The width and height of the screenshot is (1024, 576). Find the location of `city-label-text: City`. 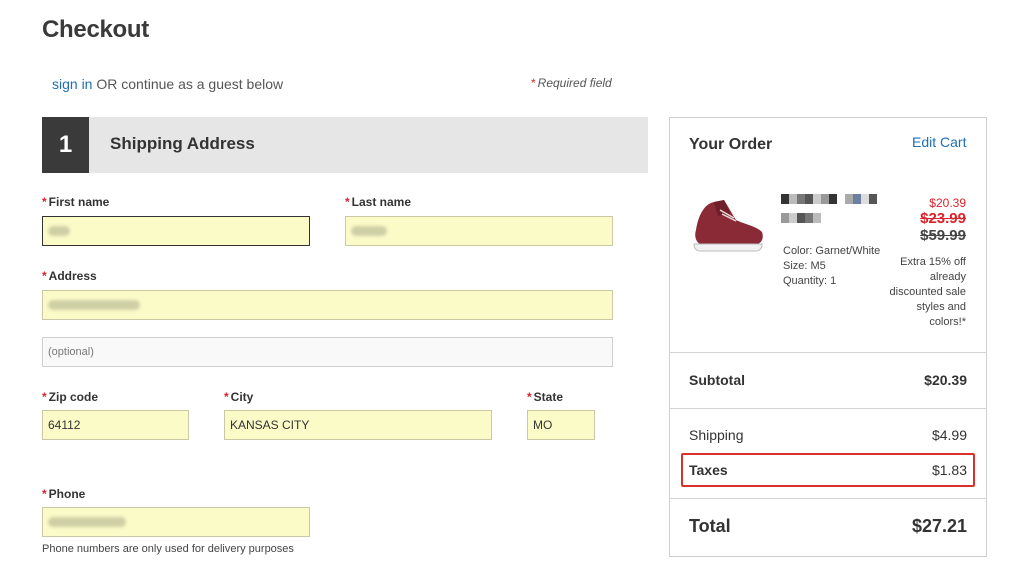

city-label-text: City is located at coordinates (242, 397).